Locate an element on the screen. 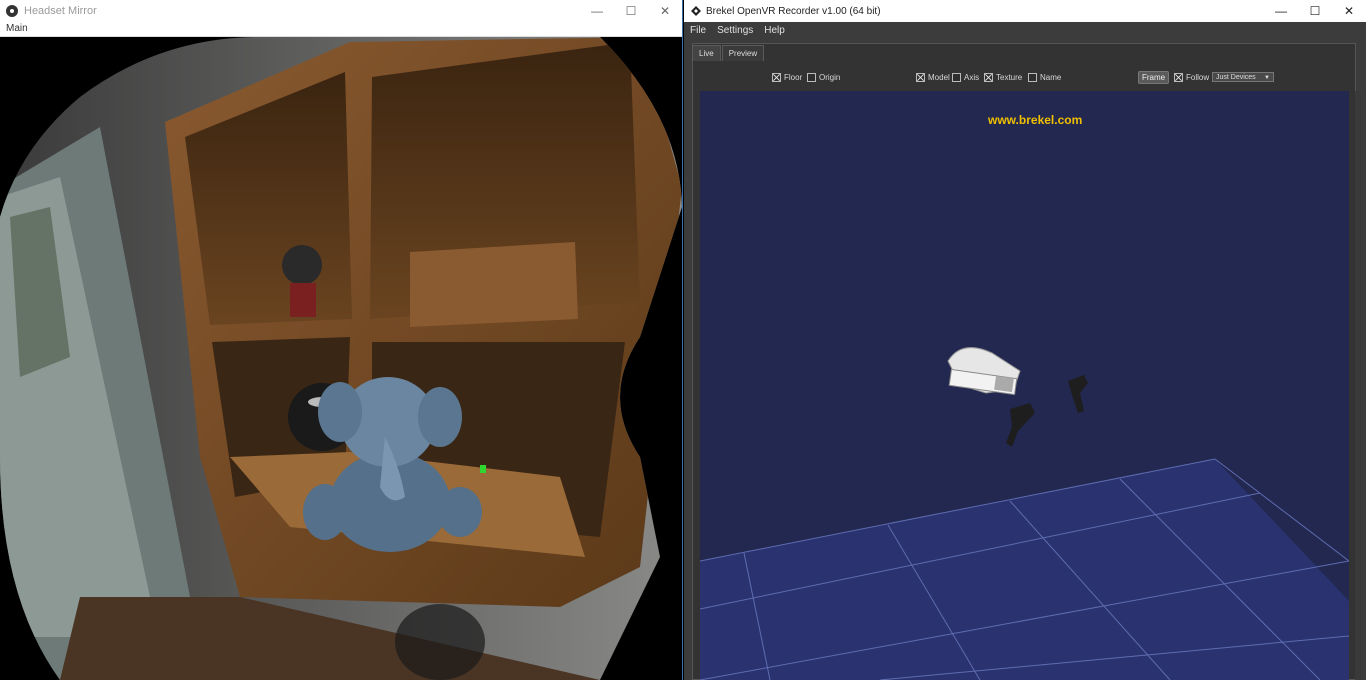 This screenshot has height=680, width=1366. app-icon is located at coordinates (12, 11).